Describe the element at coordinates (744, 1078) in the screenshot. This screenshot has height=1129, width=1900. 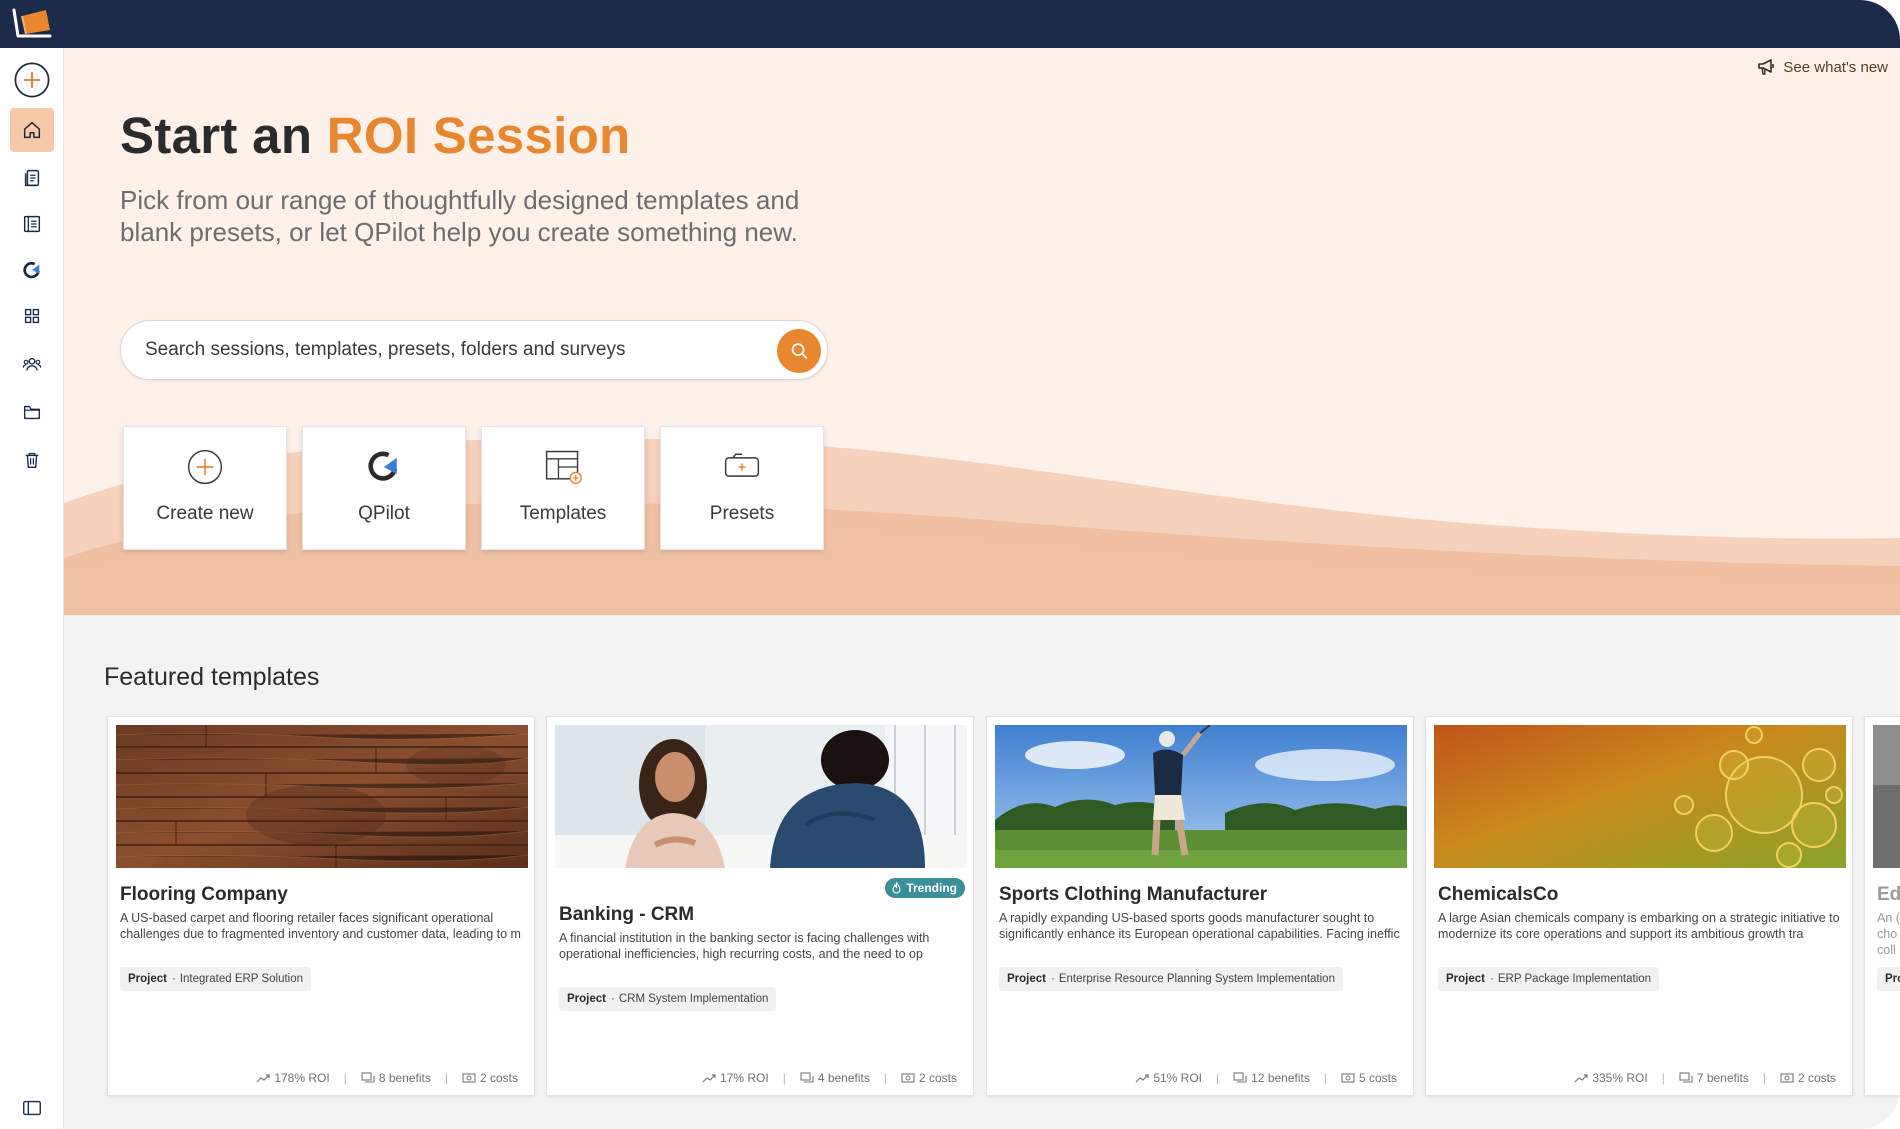
I see `roi-value: 17% ROI` at that location.